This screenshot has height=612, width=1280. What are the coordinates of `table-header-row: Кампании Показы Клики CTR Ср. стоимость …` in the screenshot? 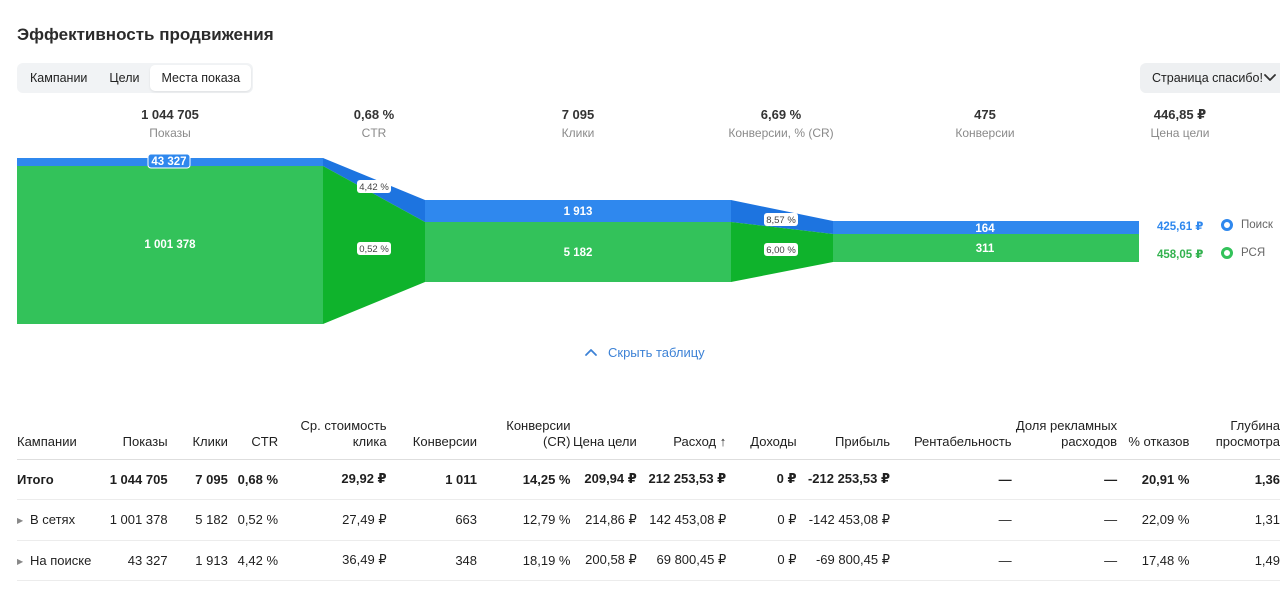 It's located at (648, 427).